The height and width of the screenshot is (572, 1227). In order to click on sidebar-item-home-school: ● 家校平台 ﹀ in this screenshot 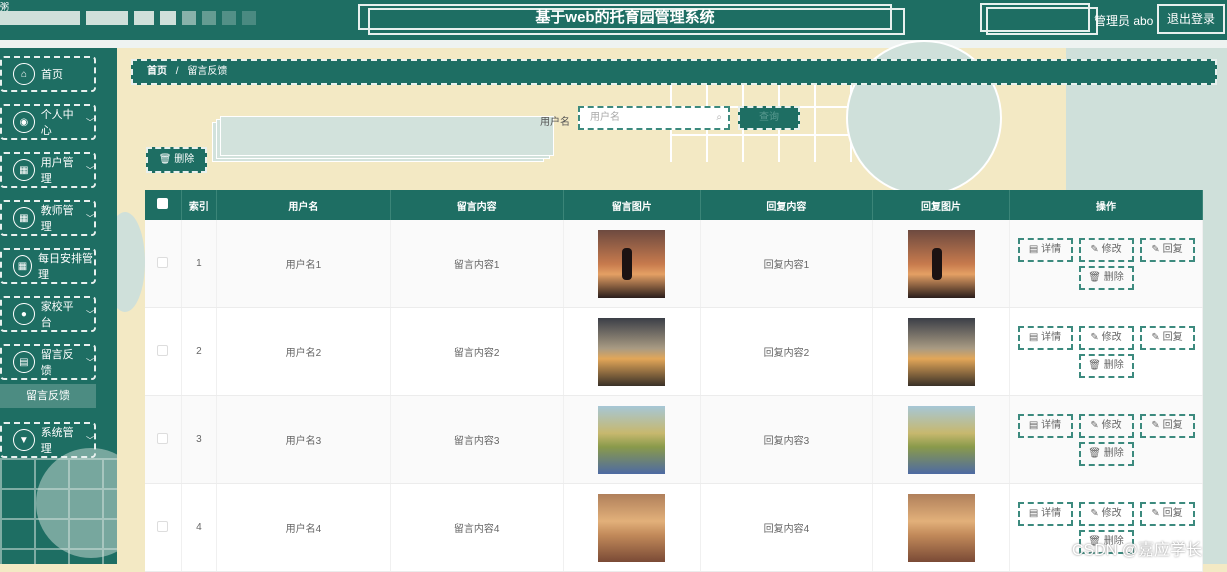, I will do `click(48, 314)`.